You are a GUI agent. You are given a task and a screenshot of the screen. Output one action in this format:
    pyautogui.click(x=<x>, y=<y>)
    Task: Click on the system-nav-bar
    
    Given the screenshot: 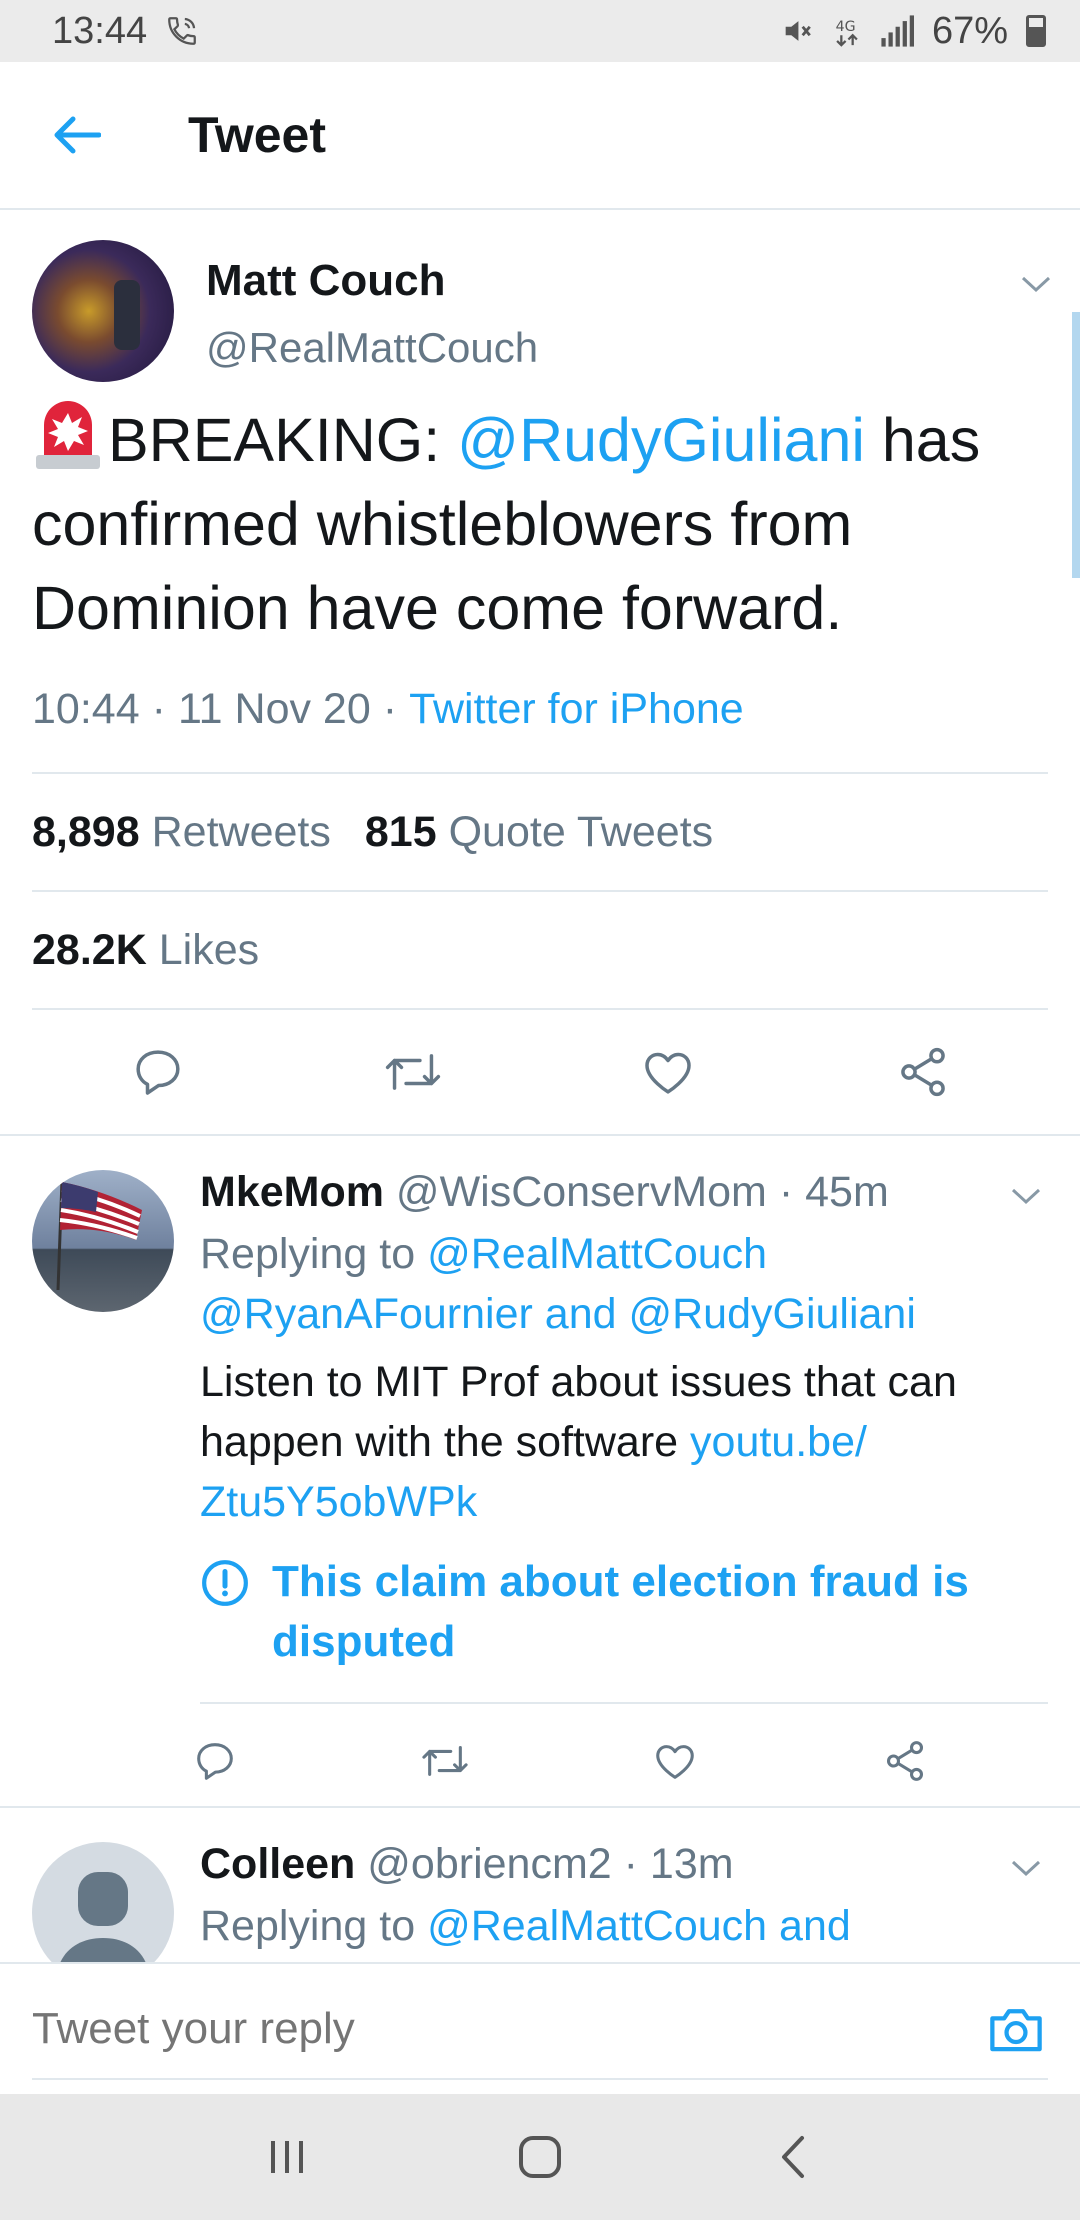 What is the action you would take?
    pyautogui.click(x=540, y=2157)
    